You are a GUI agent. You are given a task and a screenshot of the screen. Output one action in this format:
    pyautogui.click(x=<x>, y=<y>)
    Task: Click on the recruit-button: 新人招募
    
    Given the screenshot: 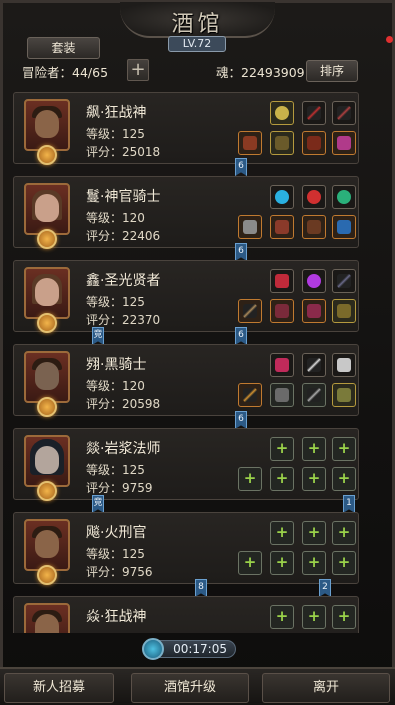 What is the action you would take?
    pyautogui.click(x=59, y=688)
    